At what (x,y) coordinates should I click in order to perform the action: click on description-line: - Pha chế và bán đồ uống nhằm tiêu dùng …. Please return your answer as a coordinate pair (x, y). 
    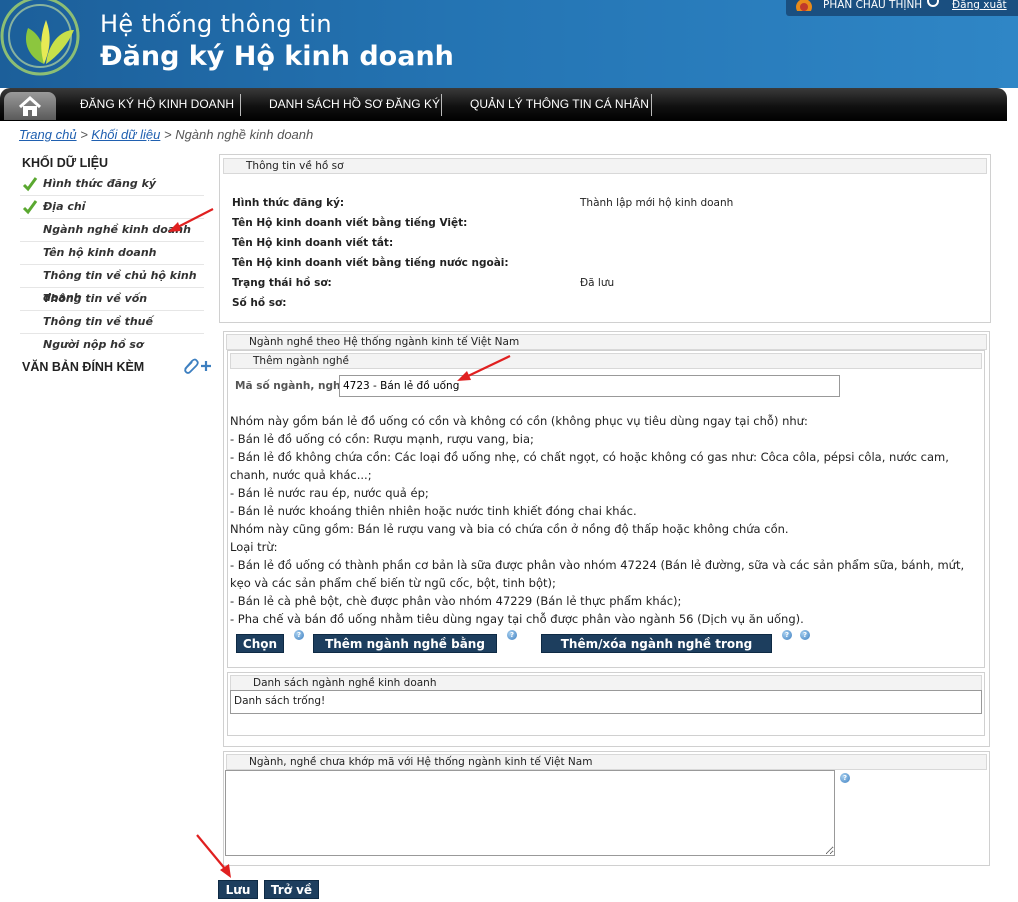
    Looking at the image, I should click on (517, 619).